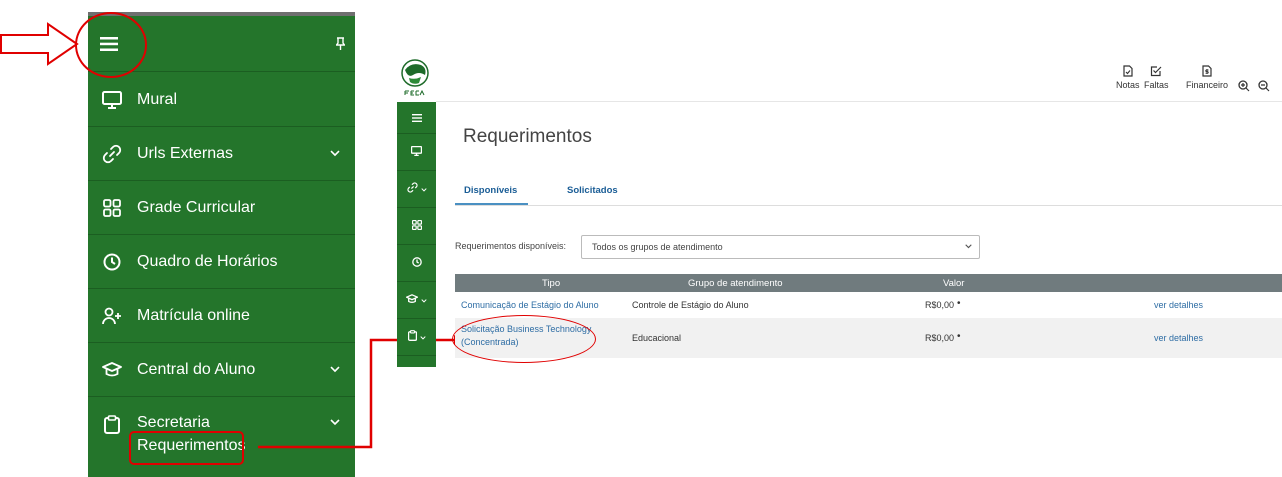  Describe the element at coordinates (690, 305) in the screenshot. I see `grupo-cell: Controle de Estágio do Aluno` at that location.